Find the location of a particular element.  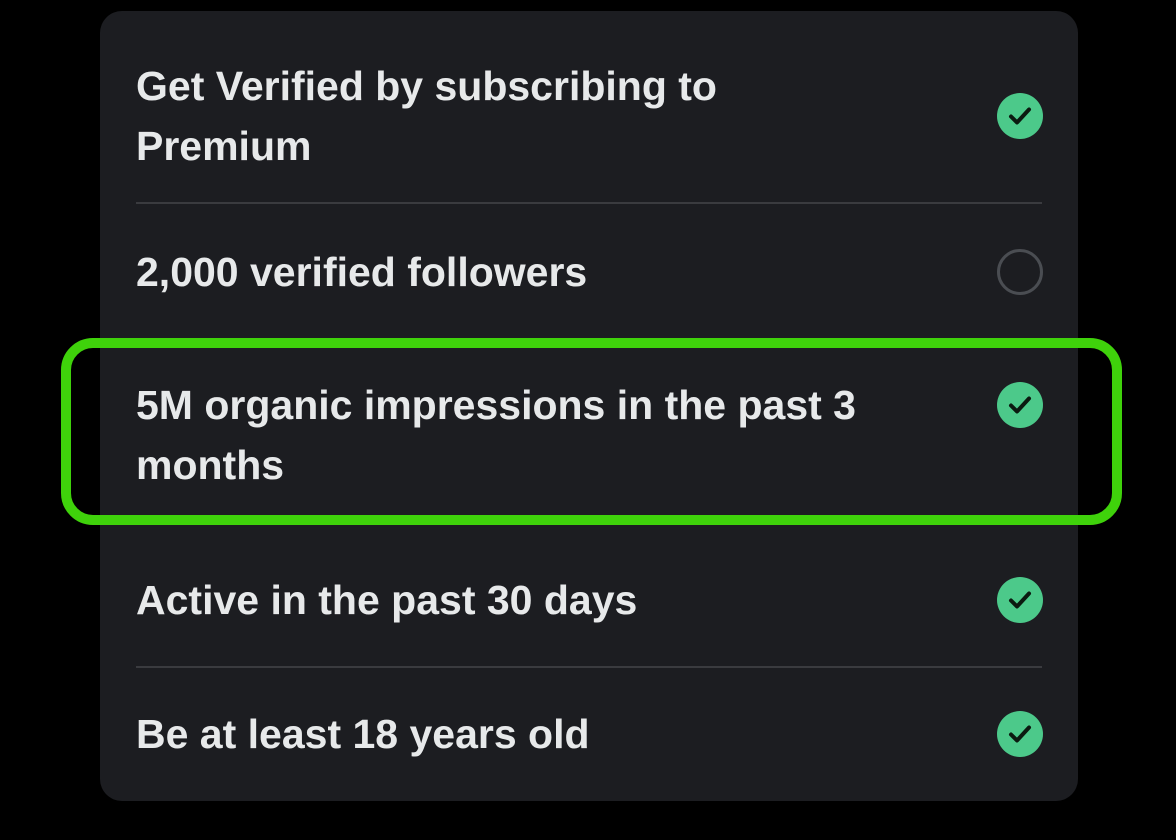

requirement-label: Active in the past 30 days is located at coordinates (387, 600).